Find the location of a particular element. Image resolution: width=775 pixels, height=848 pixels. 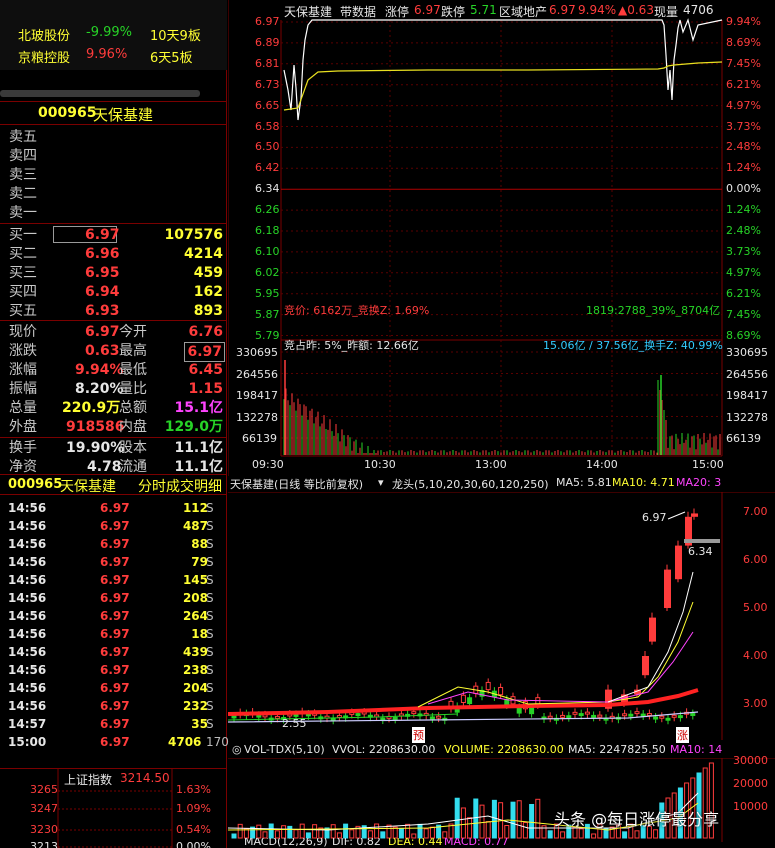

watchlist-item: 北玻股份 -9.99% 10天9板 is located at coordinates (113, 33).